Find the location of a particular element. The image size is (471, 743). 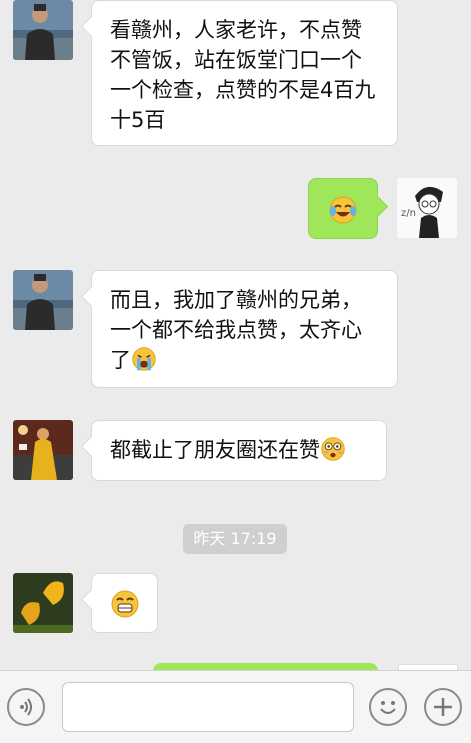

laugh-cry-emoji is located at coordinates (343, 210).